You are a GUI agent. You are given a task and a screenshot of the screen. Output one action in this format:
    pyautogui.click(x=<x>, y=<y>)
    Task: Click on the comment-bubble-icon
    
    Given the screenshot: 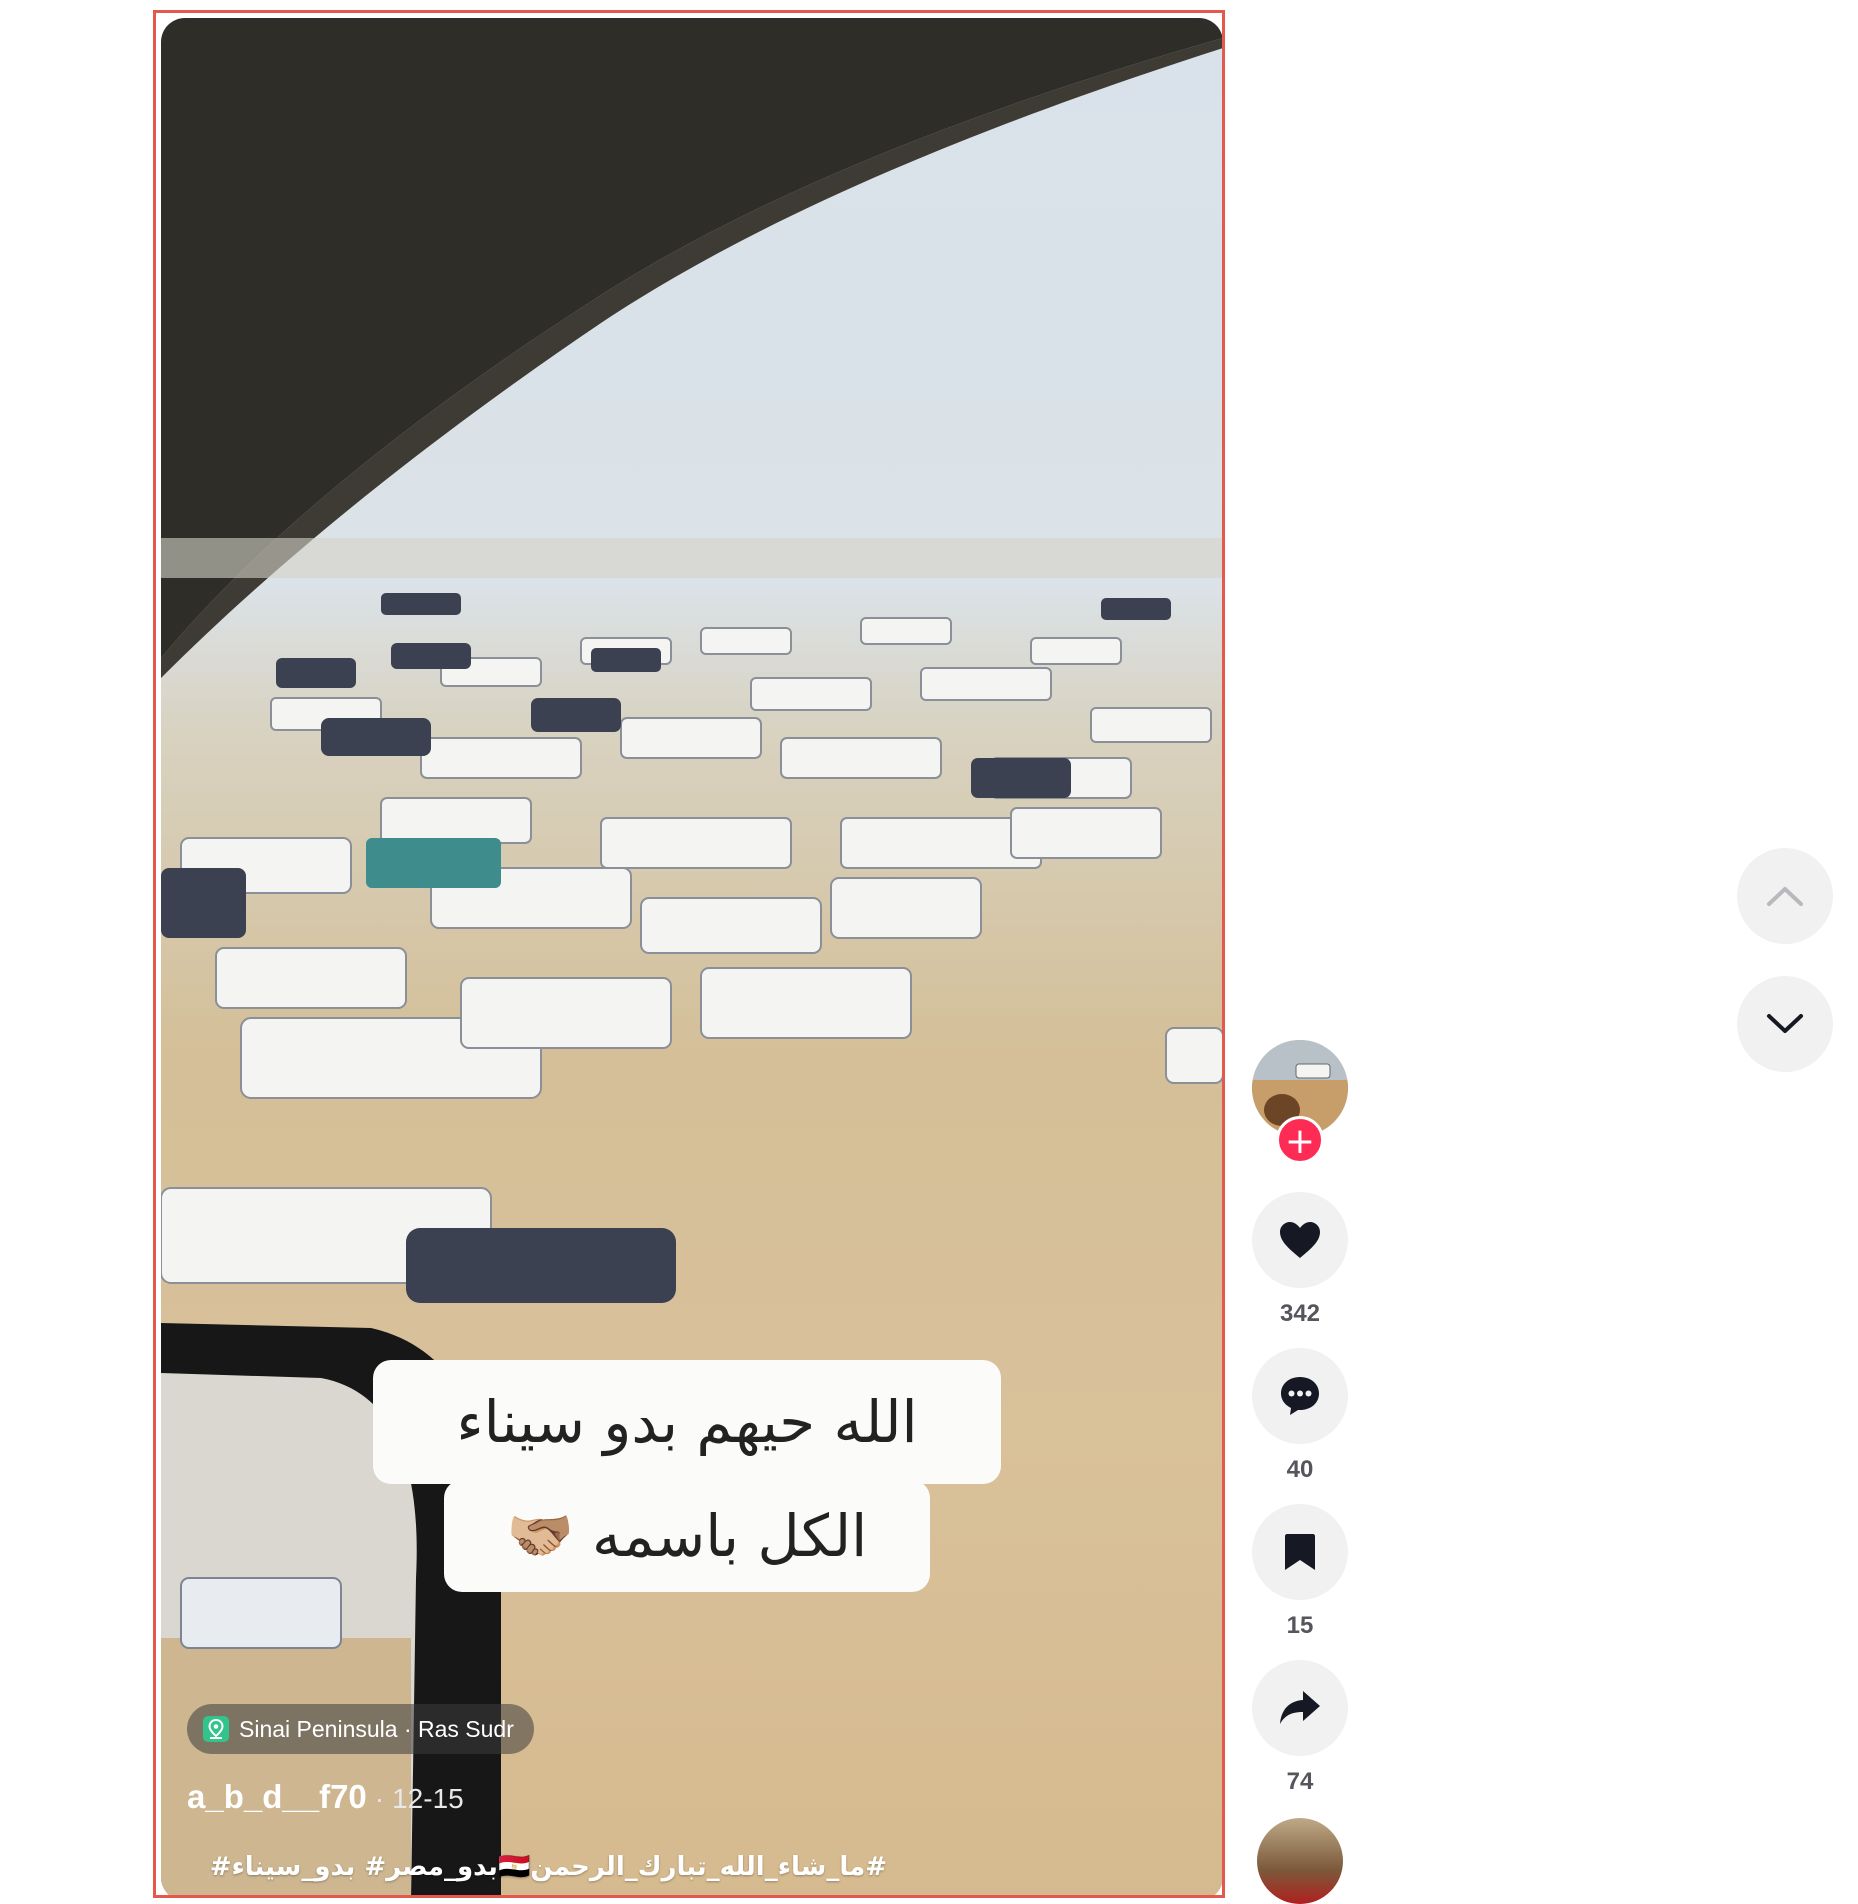 What is the action you would take?
    pyautogui.click(x=1300, y=1396)
    